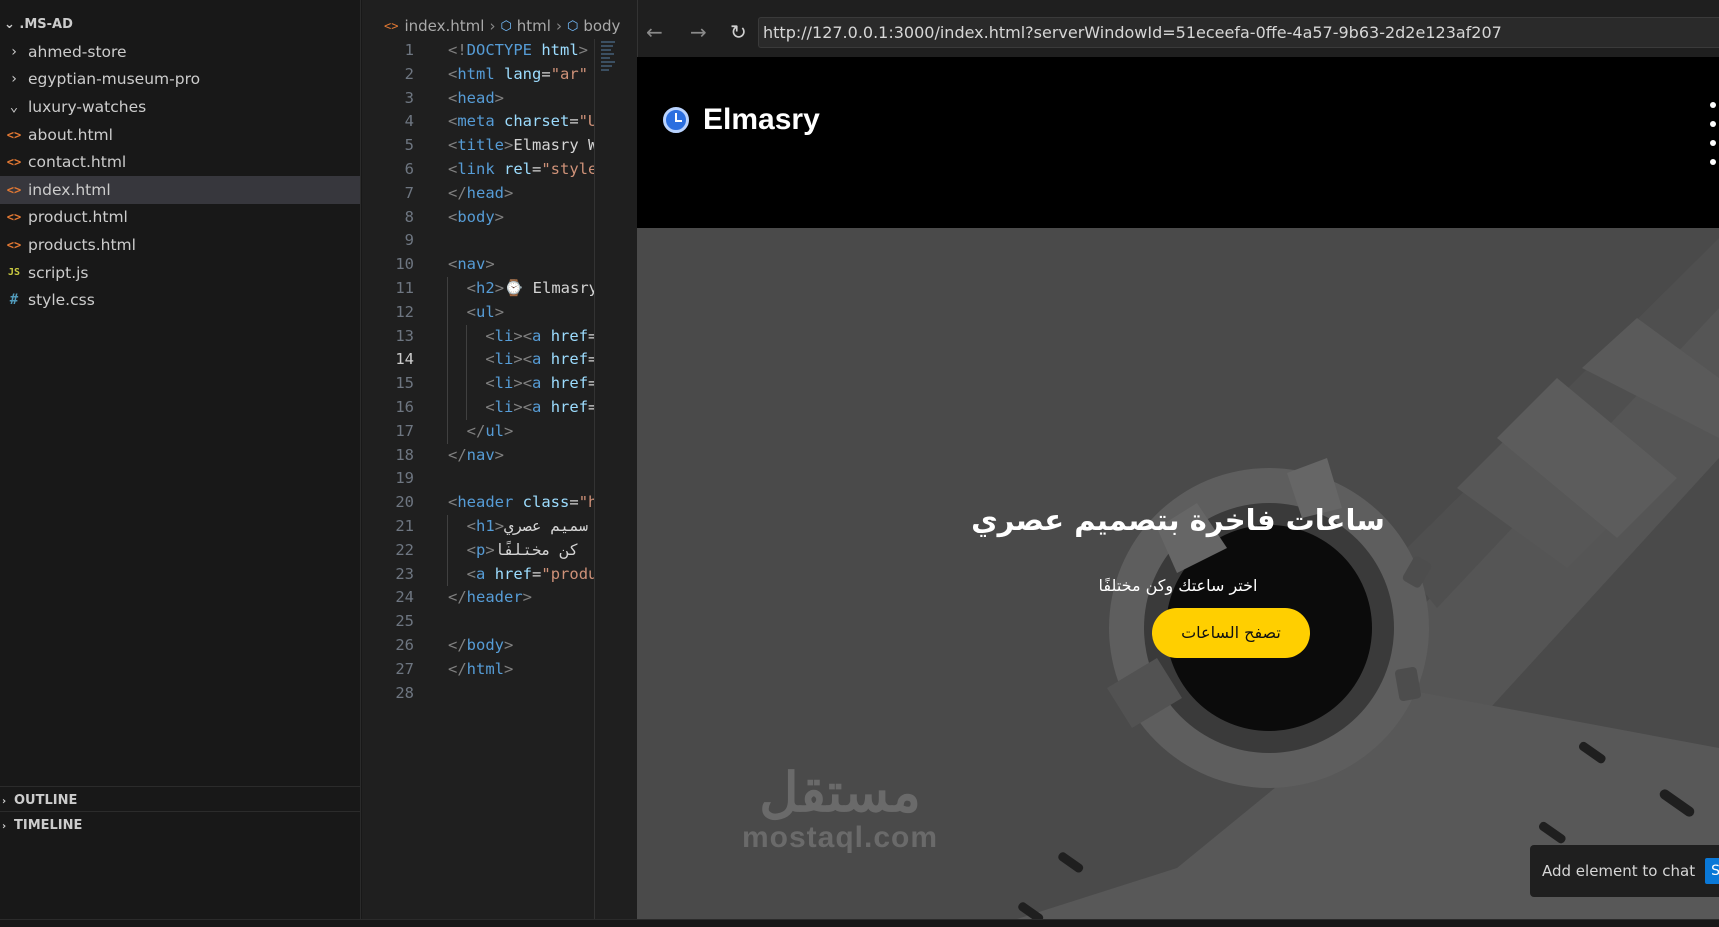 The width and height of the screenshot is (1719, 927). Describe the element at coordinates (478, 456) in the screenshot. I see `code-line: 18 </nav>` at that location.